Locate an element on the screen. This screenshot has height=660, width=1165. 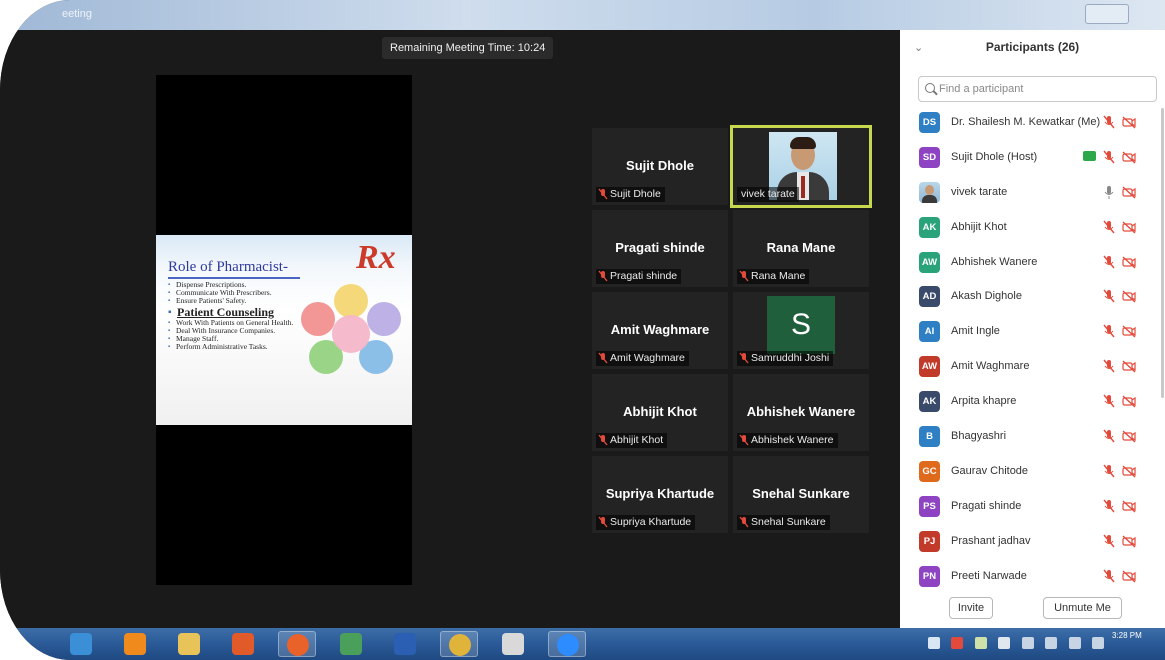
participant-row: GC Gaurav Chitode is located at coordinates (1030, 471).